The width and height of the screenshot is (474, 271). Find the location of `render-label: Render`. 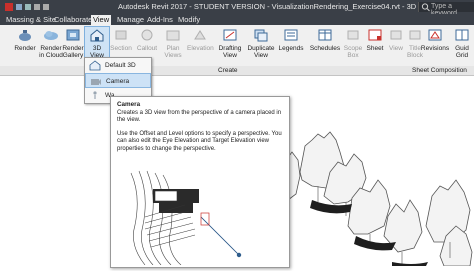

render-label: Render is located at coordinates (25, 48).